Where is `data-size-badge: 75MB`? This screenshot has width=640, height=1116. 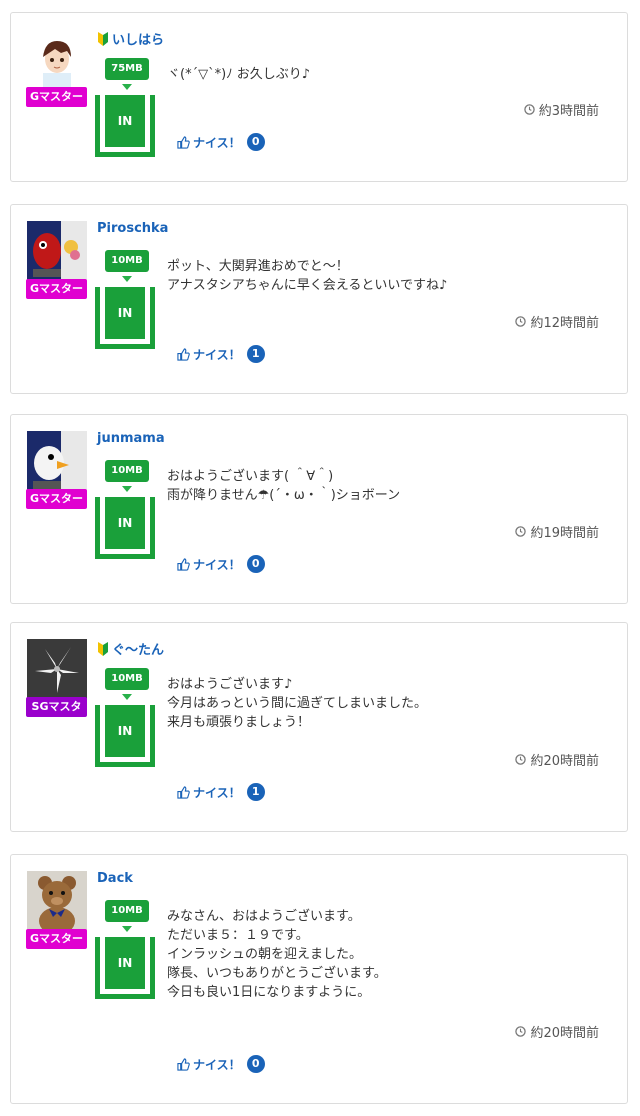
data-size-badge: 75MB is located at coordinates (127, 69).